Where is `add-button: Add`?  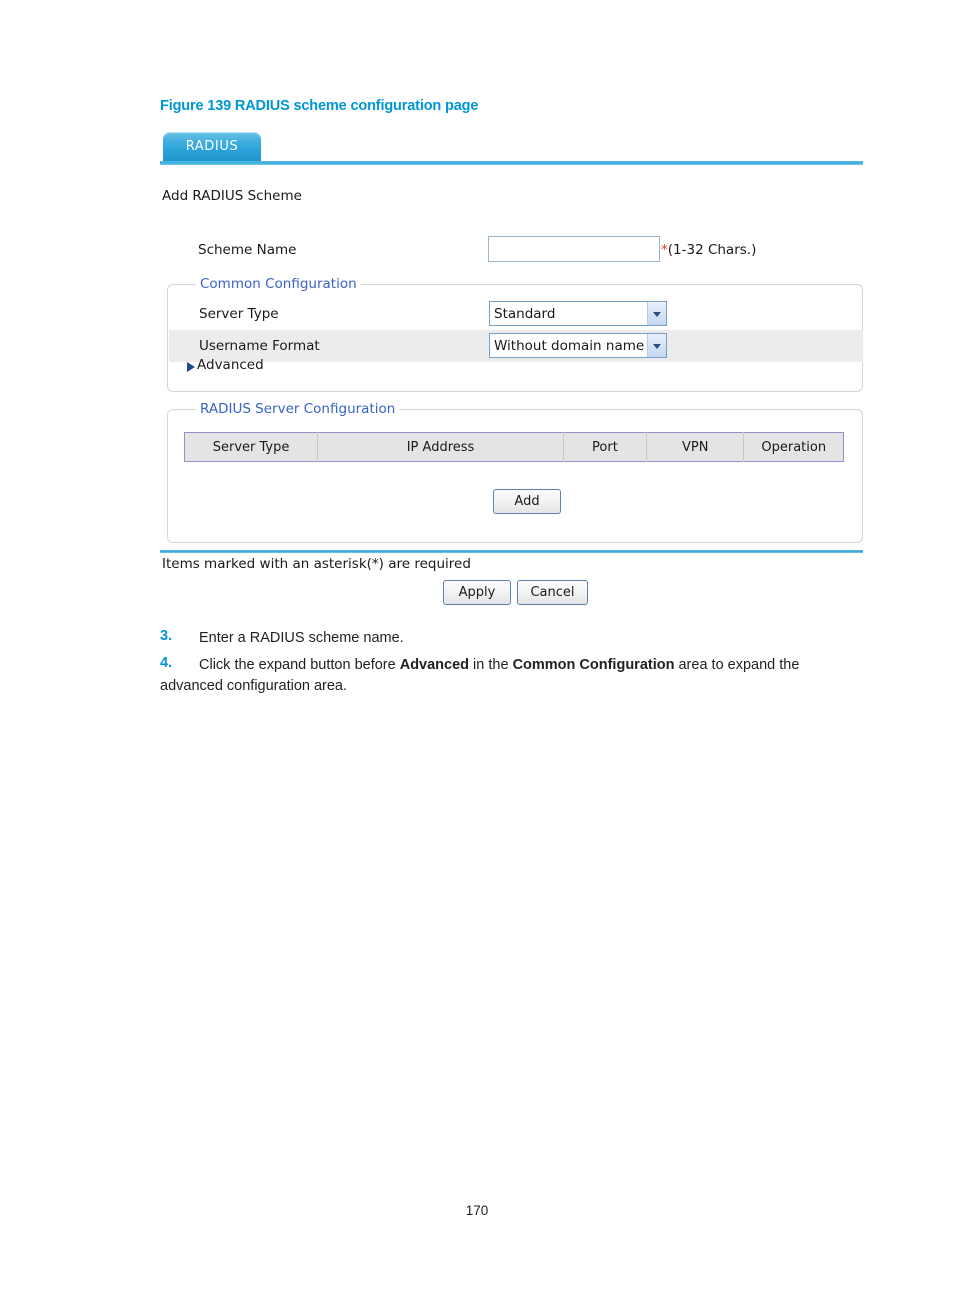 add-button: Add is located at coordinates (527, 501).